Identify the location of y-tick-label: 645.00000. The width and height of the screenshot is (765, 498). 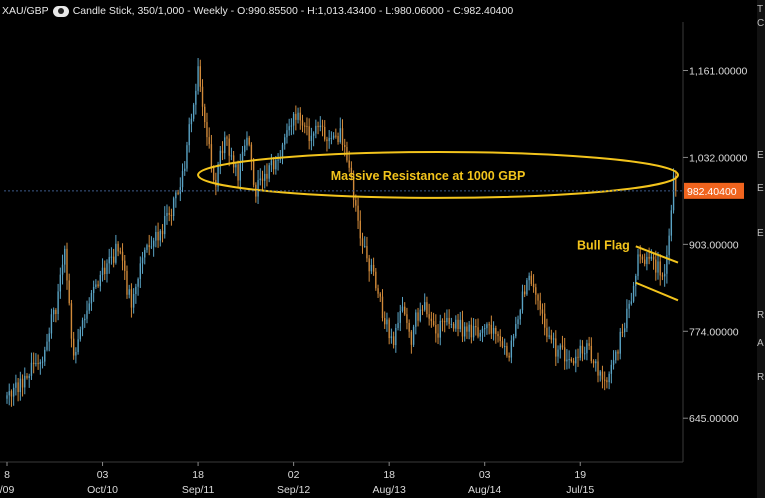
(714, 419).